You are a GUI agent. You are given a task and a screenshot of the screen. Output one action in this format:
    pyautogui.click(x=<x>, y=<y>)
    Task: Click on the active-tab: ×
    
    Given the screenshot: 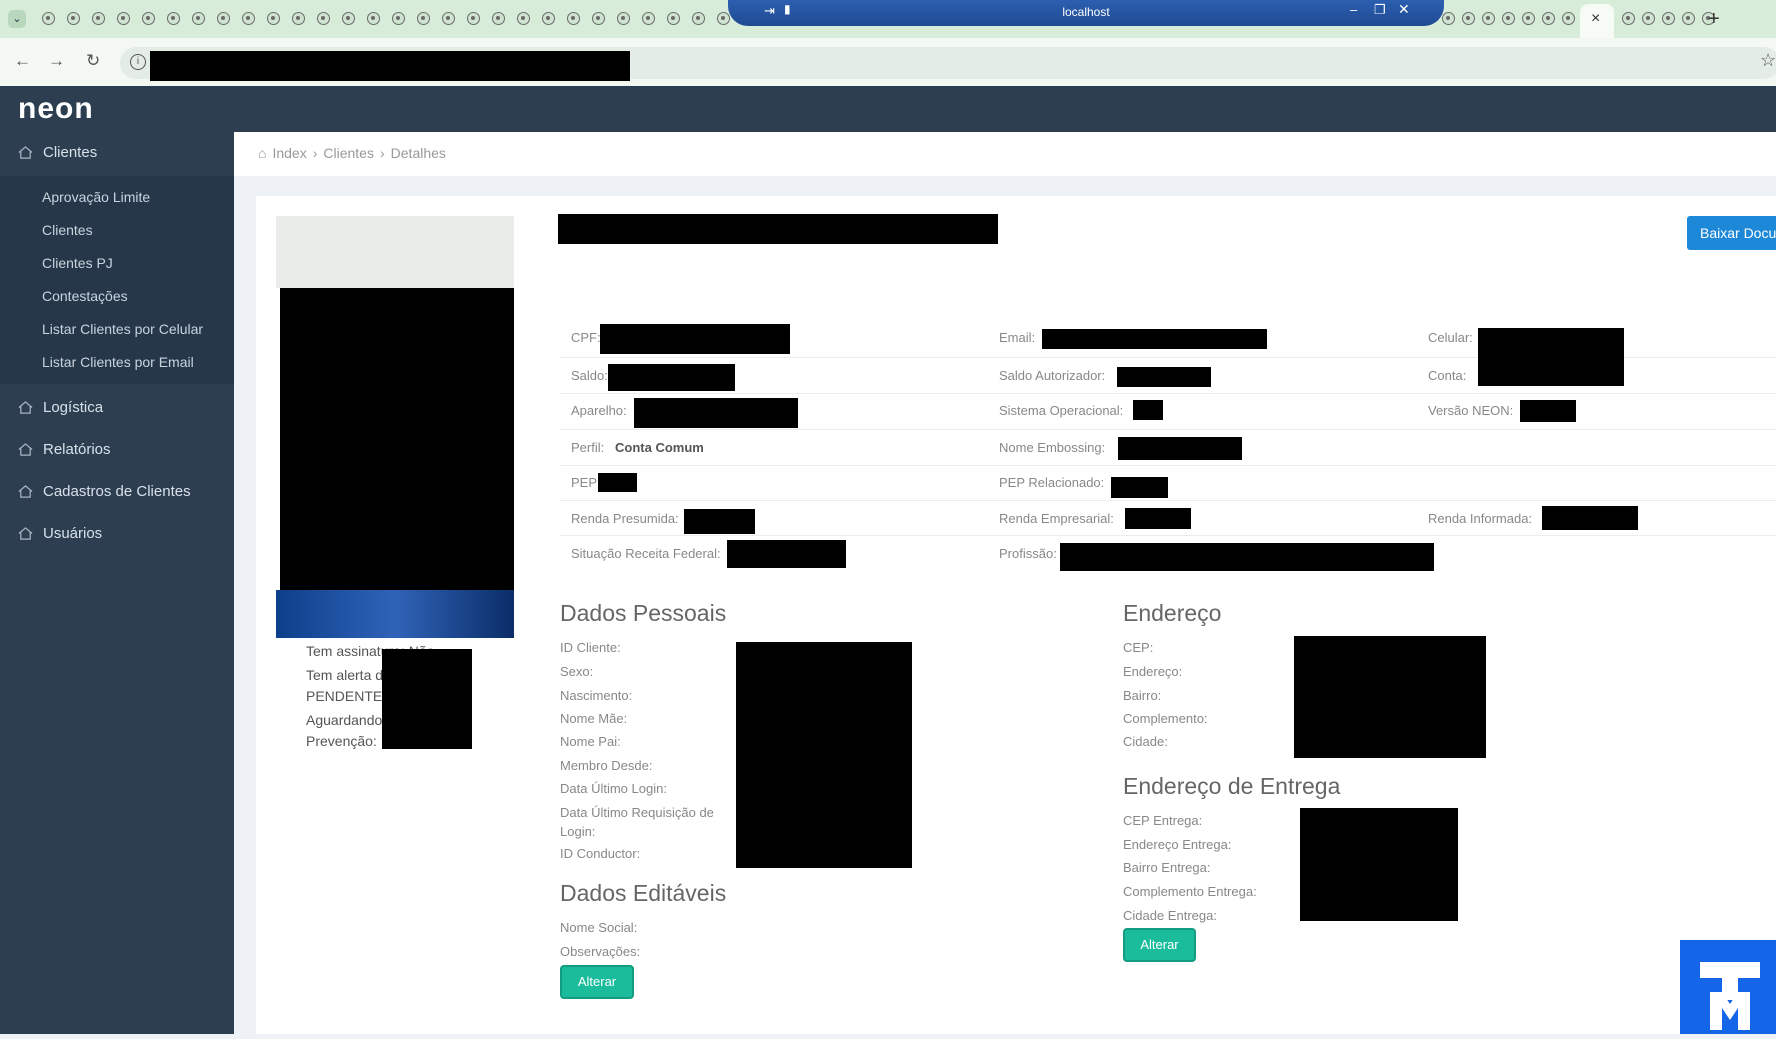 What is the action you would take?
    pyautogui.click(x=1597, y=21)
    